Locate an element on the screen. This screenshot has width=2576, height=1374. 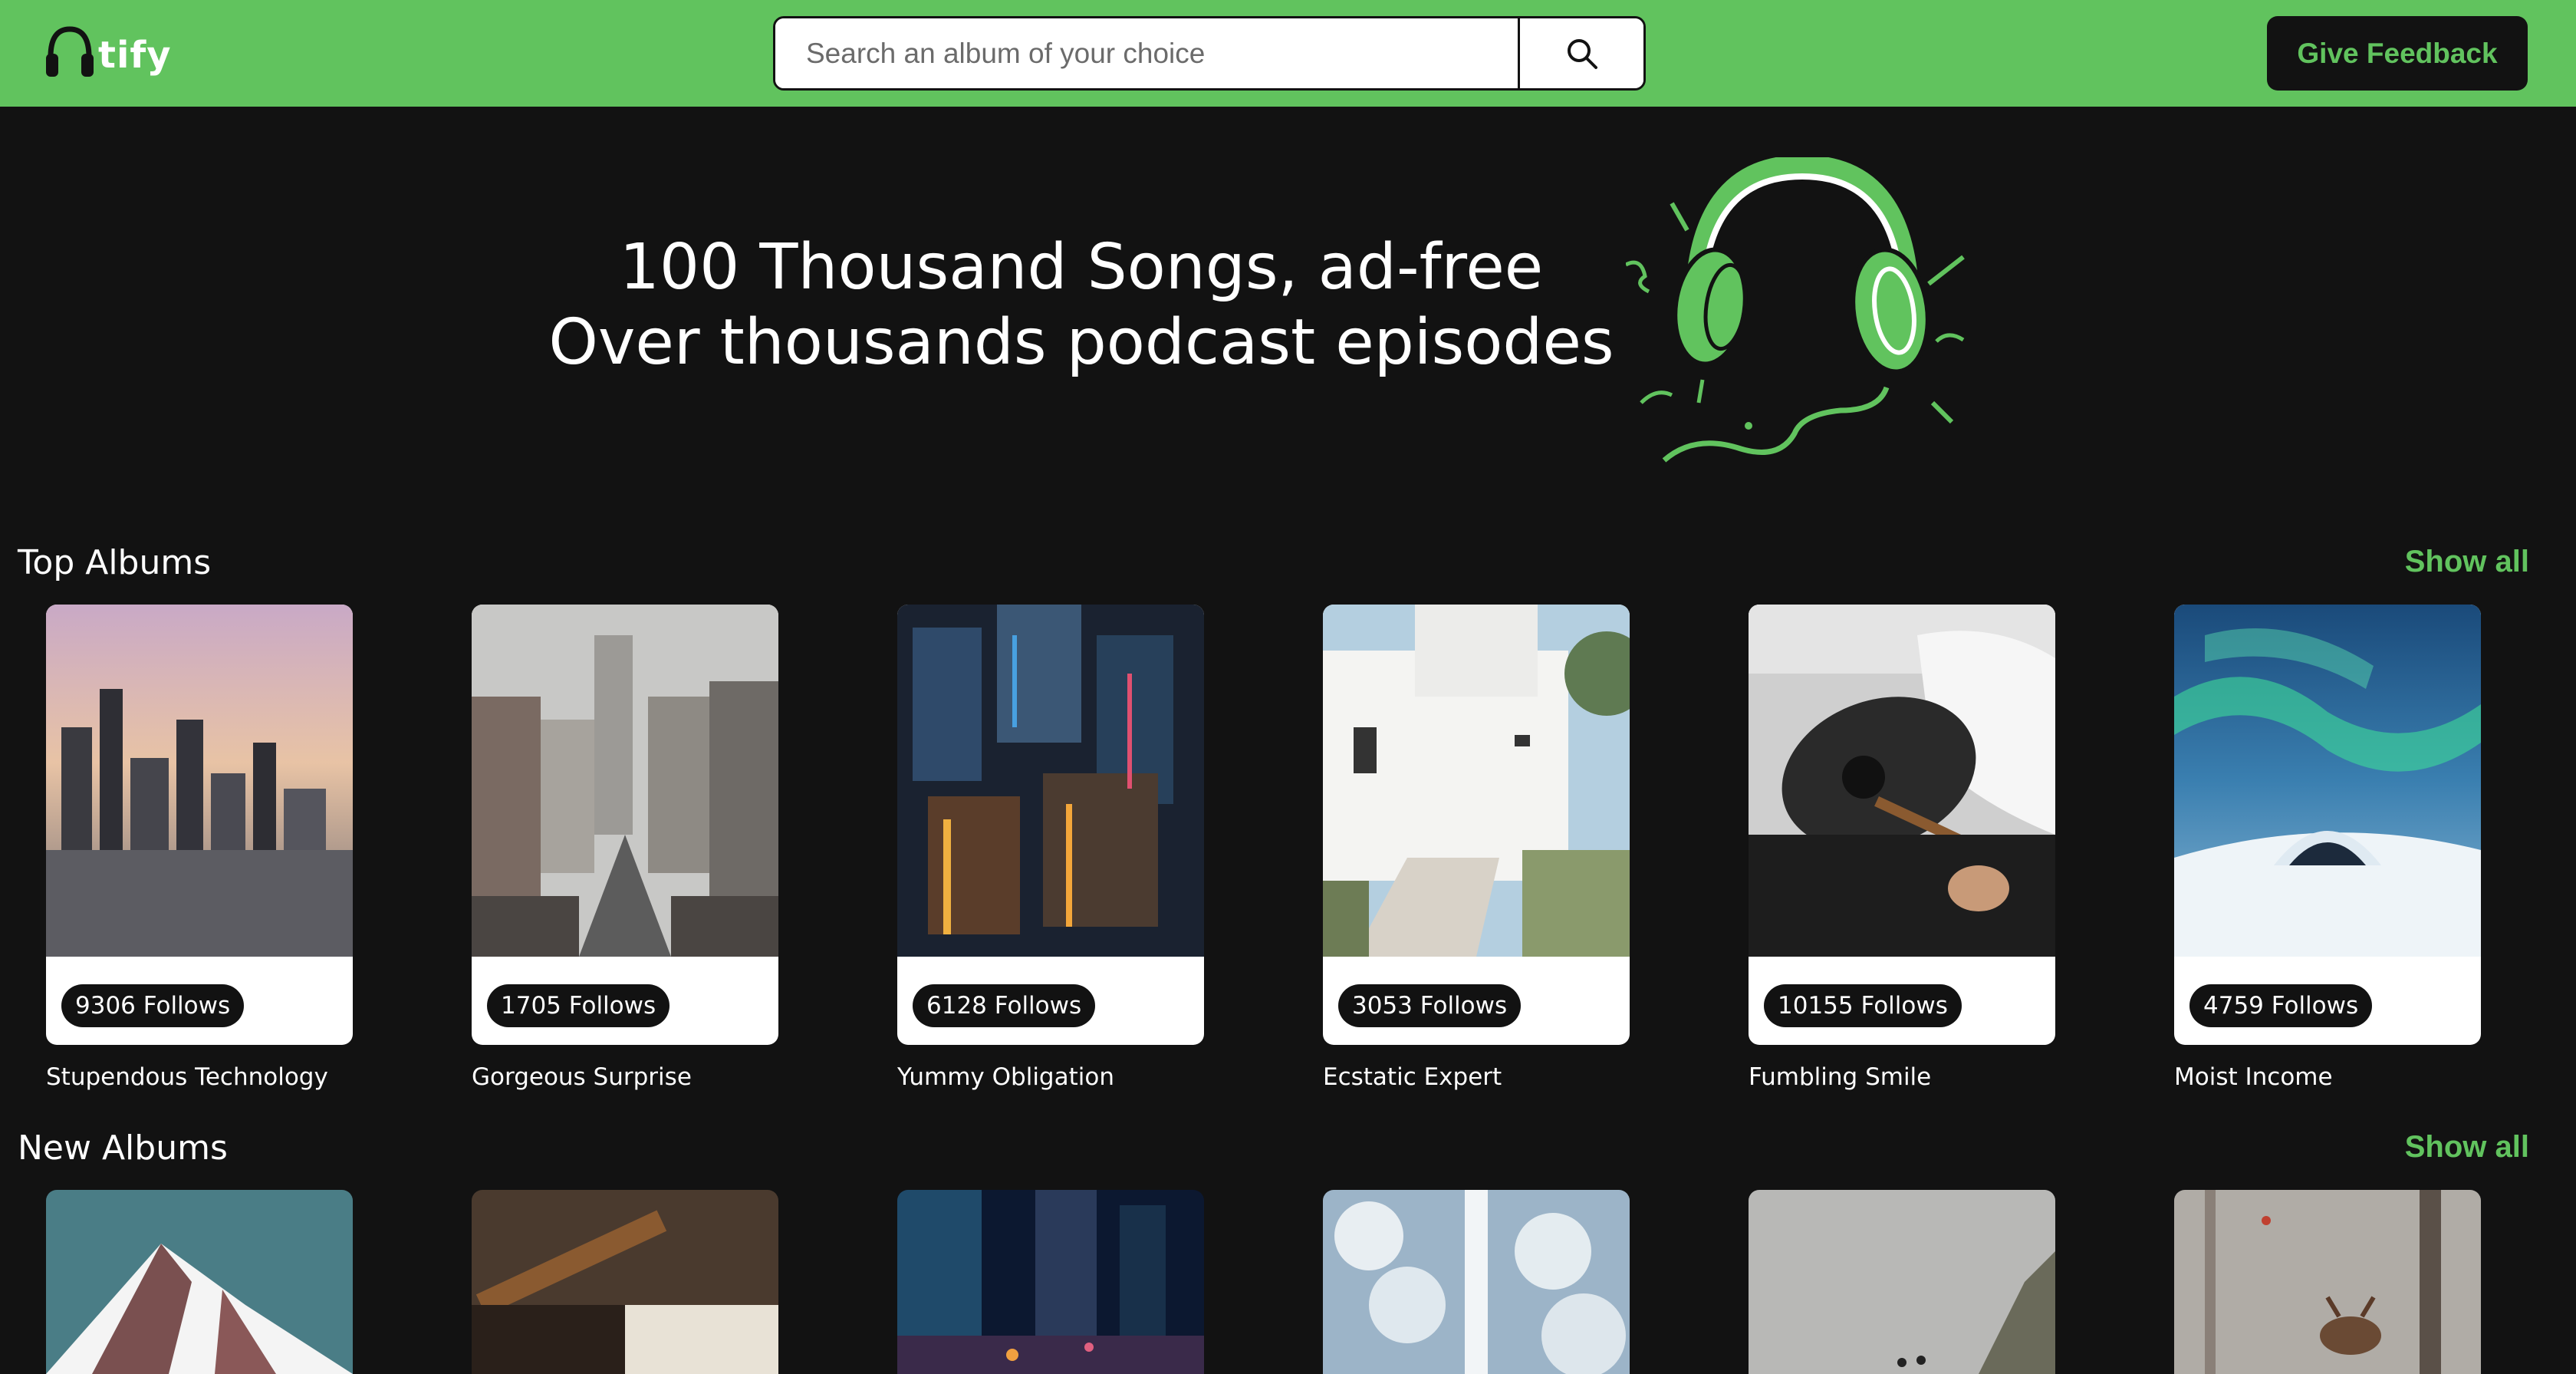
album-card: 3053 Follows is located at coordinates (1476, 825).